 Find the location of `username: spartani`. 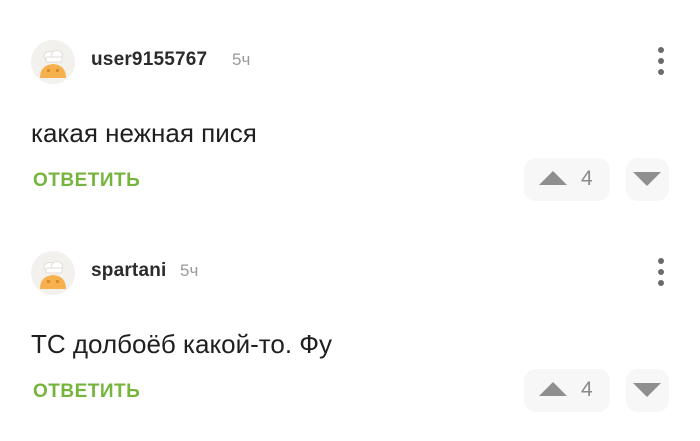

username: spartani is located at coordinates (129, 271).